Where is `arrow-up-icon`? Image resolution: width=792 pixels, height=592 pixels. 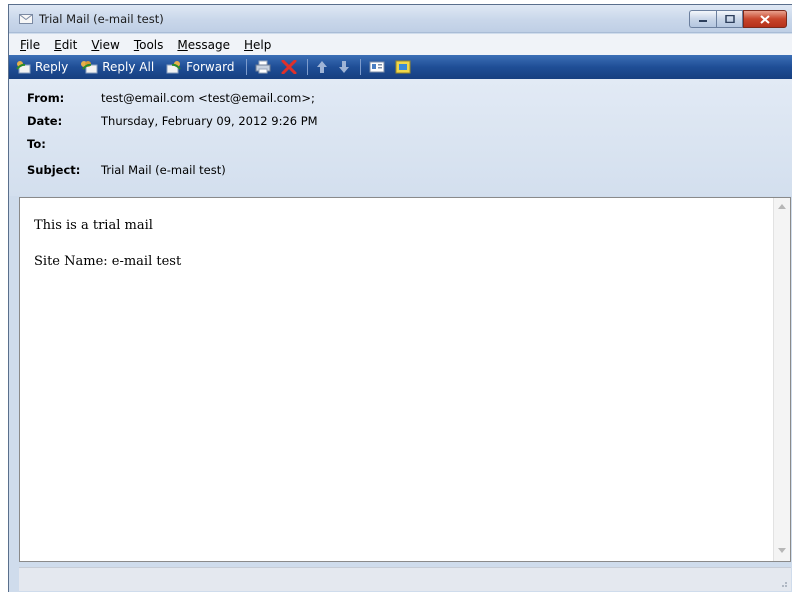
arrow-up-icon is located at coordinates (322, 67).